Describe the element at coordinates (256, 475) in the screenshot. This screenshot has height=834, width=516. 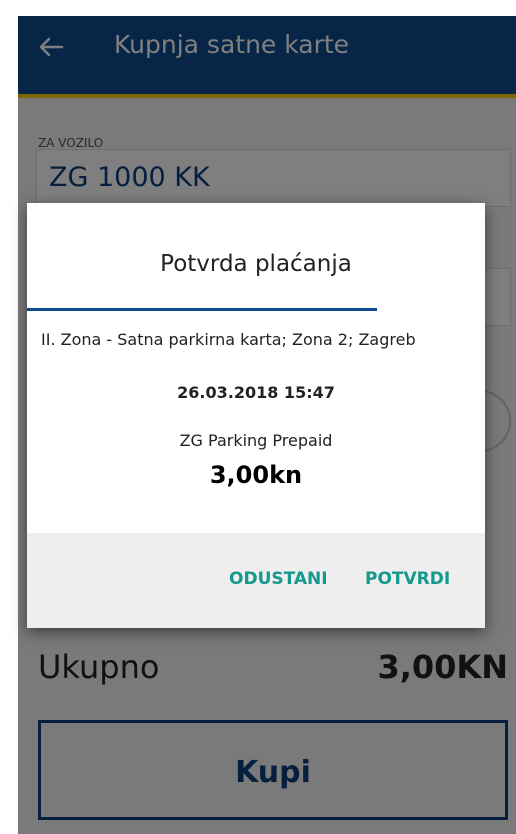
I see `payment-amount: 3,00kn` at that location.